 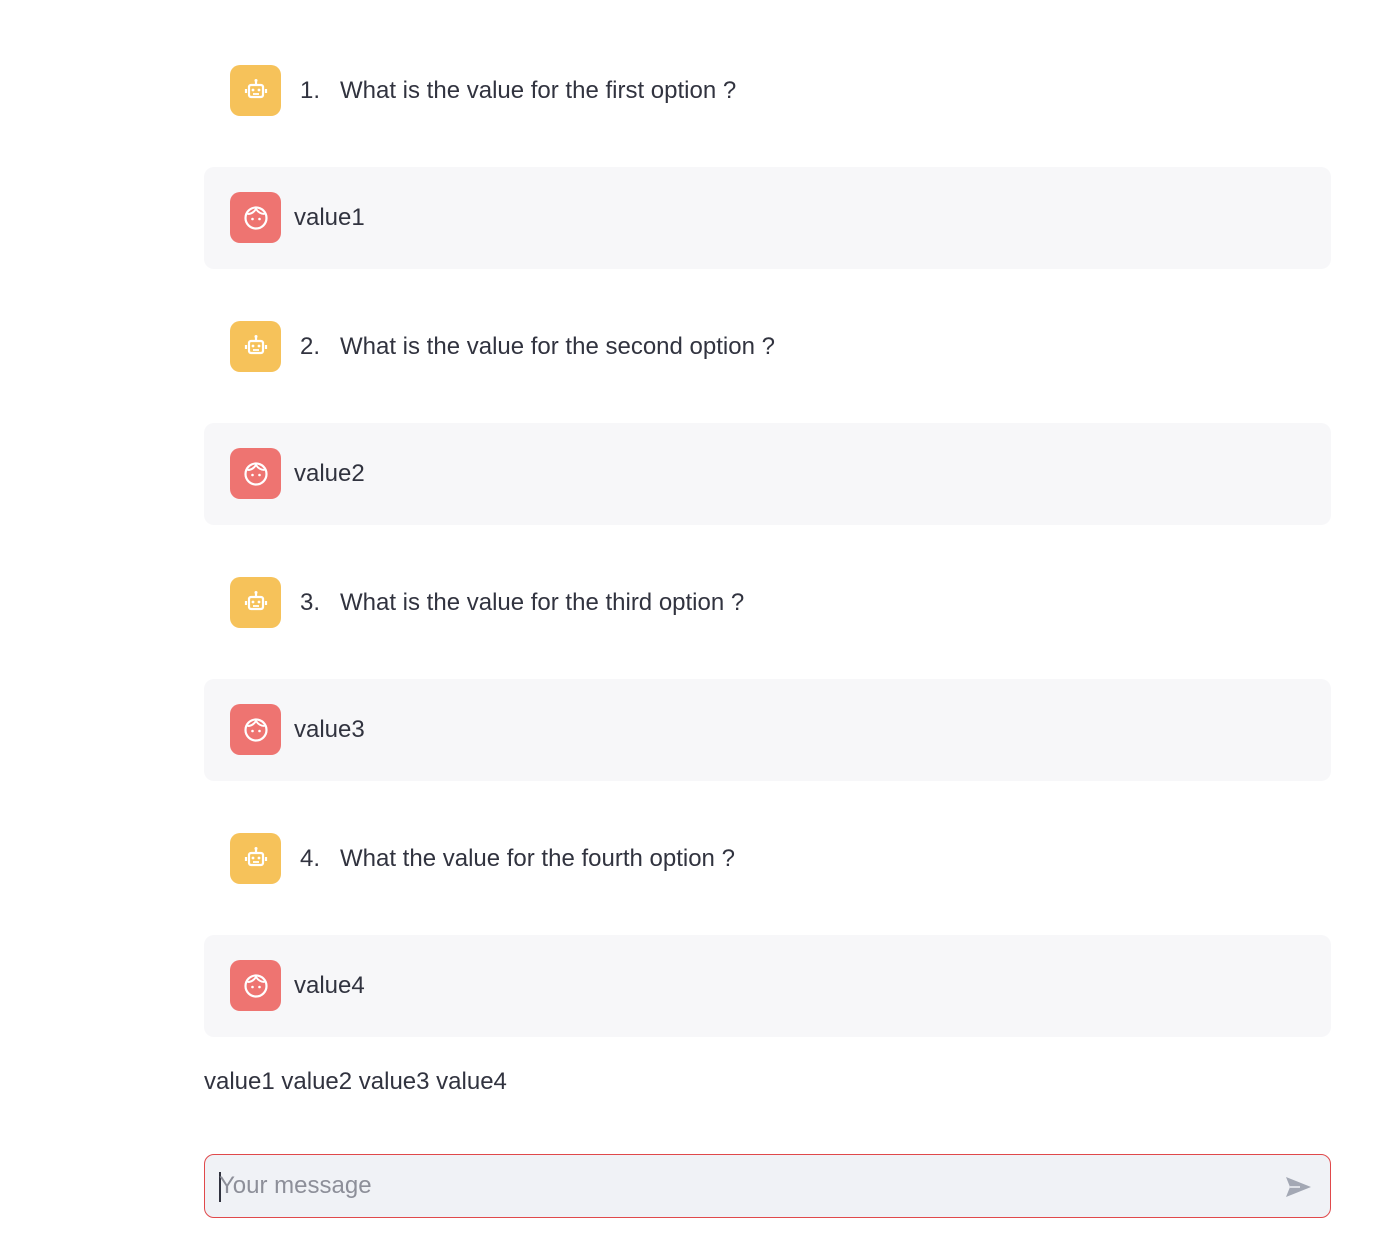 I want to click on answer-text: value4, so click(x=329, y=985).